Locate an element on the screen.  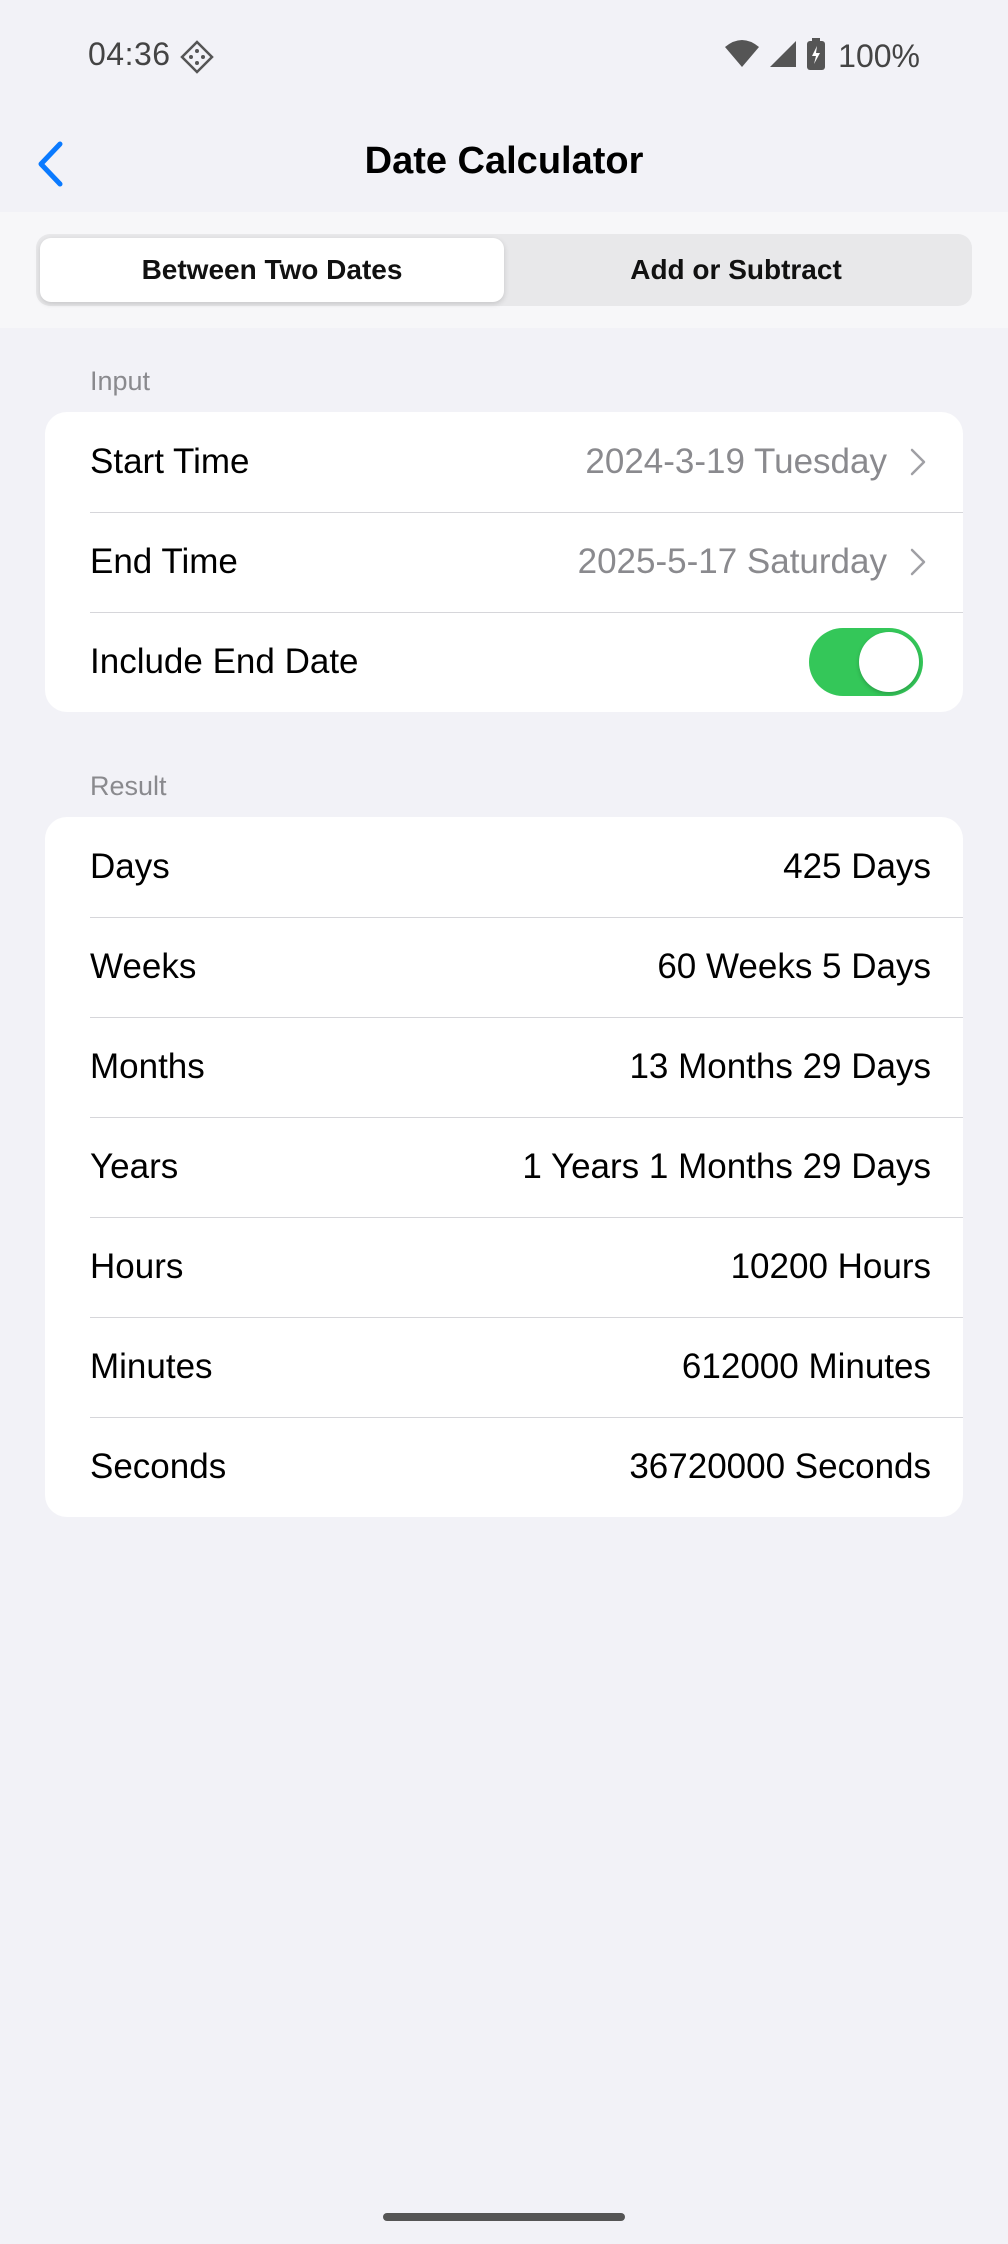
result-value: 1 Years 1 Months 29 Days is located at coordinates (726, 1166).